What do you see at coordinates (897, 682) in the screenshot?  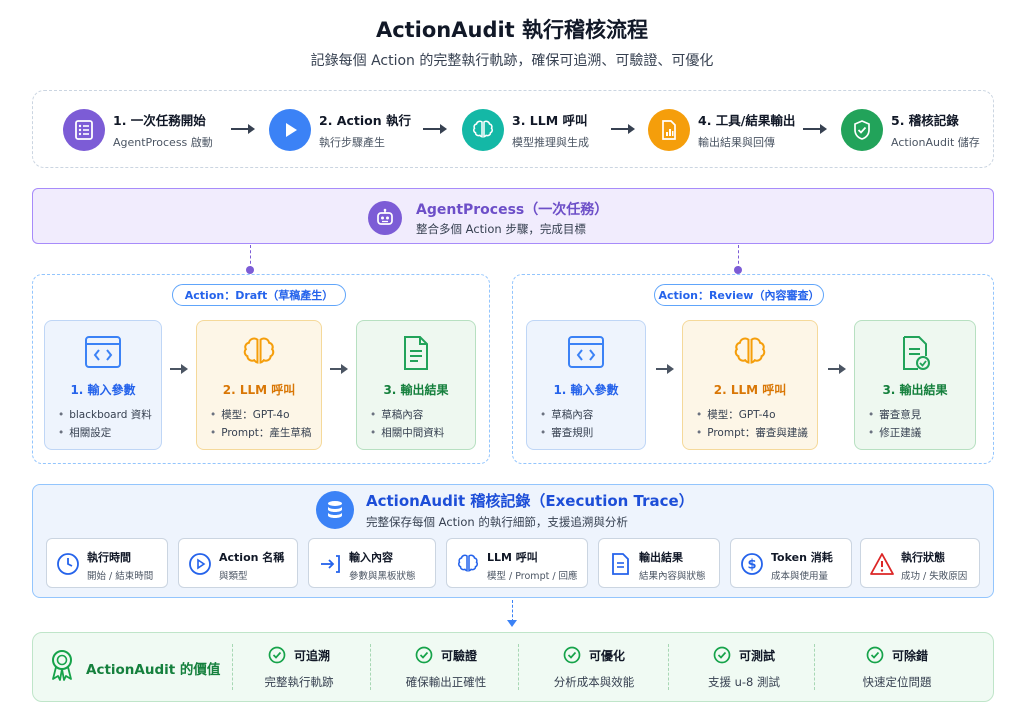 I see `value-item-desc: 快速定位問題` at bounding box center [897, 682].